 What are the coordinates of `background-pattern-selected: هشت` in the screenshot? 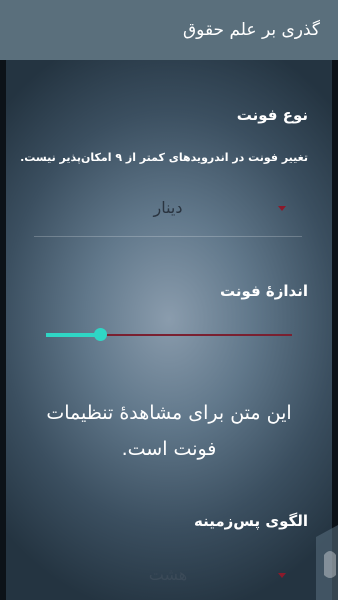 It's located at (168, 574).